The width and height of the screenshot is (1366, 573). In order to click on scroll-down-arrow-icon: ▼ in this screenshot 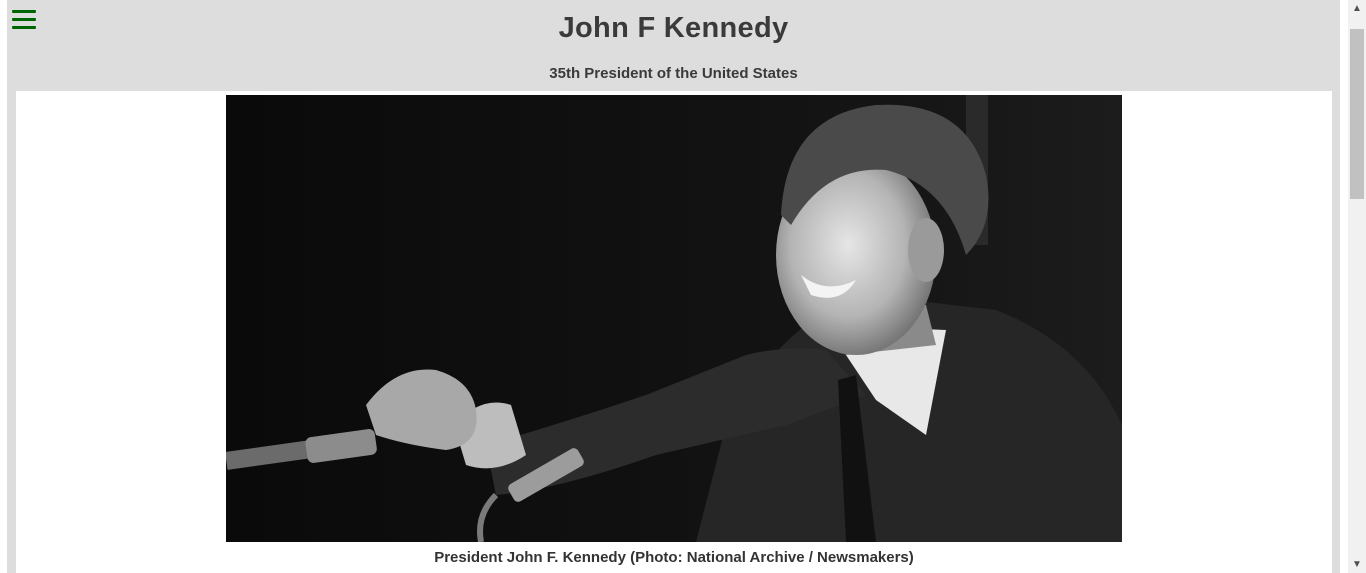, I will do `click(1357, 564)`.